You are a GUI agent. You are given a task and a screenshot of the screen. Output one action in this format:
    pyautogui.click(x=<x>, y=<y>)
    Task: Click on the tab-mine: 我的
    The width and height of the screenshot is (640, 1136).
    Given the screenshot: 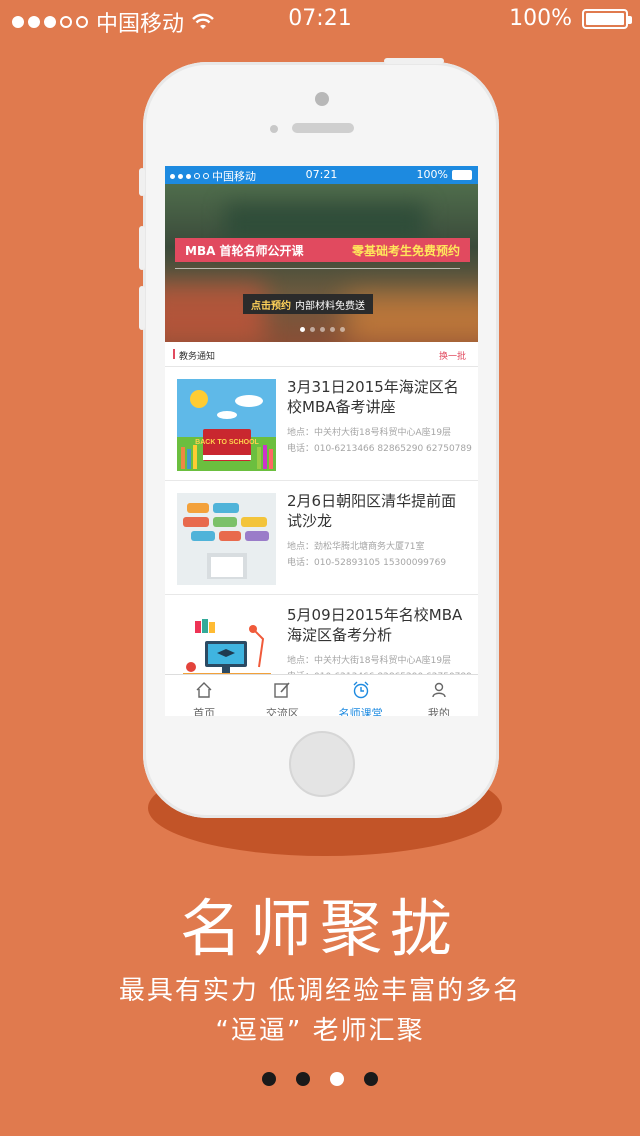 What is the action you would take?
    pyautogui.click(x=439, y=695)
    